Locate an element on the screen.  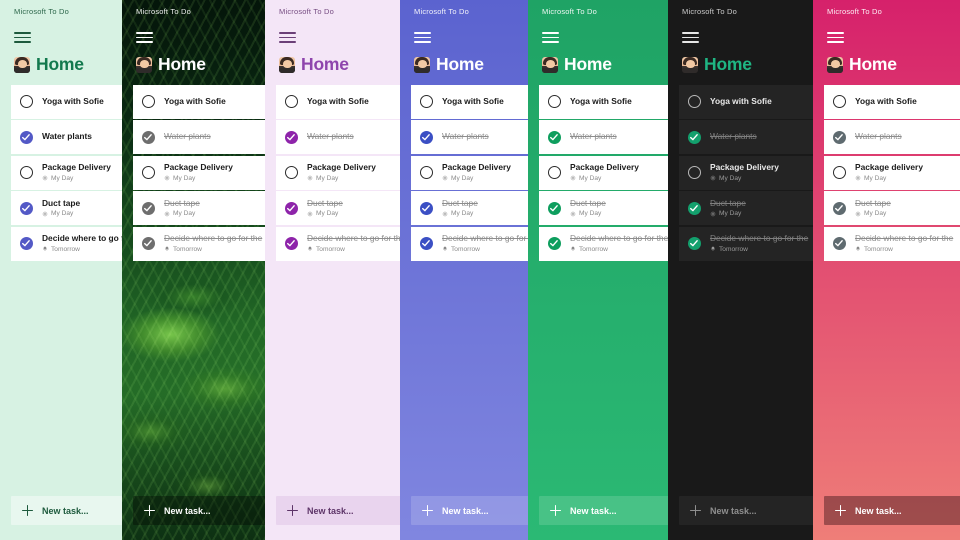
task-subtitle-block: My Day is located at coordinates (588, 213).